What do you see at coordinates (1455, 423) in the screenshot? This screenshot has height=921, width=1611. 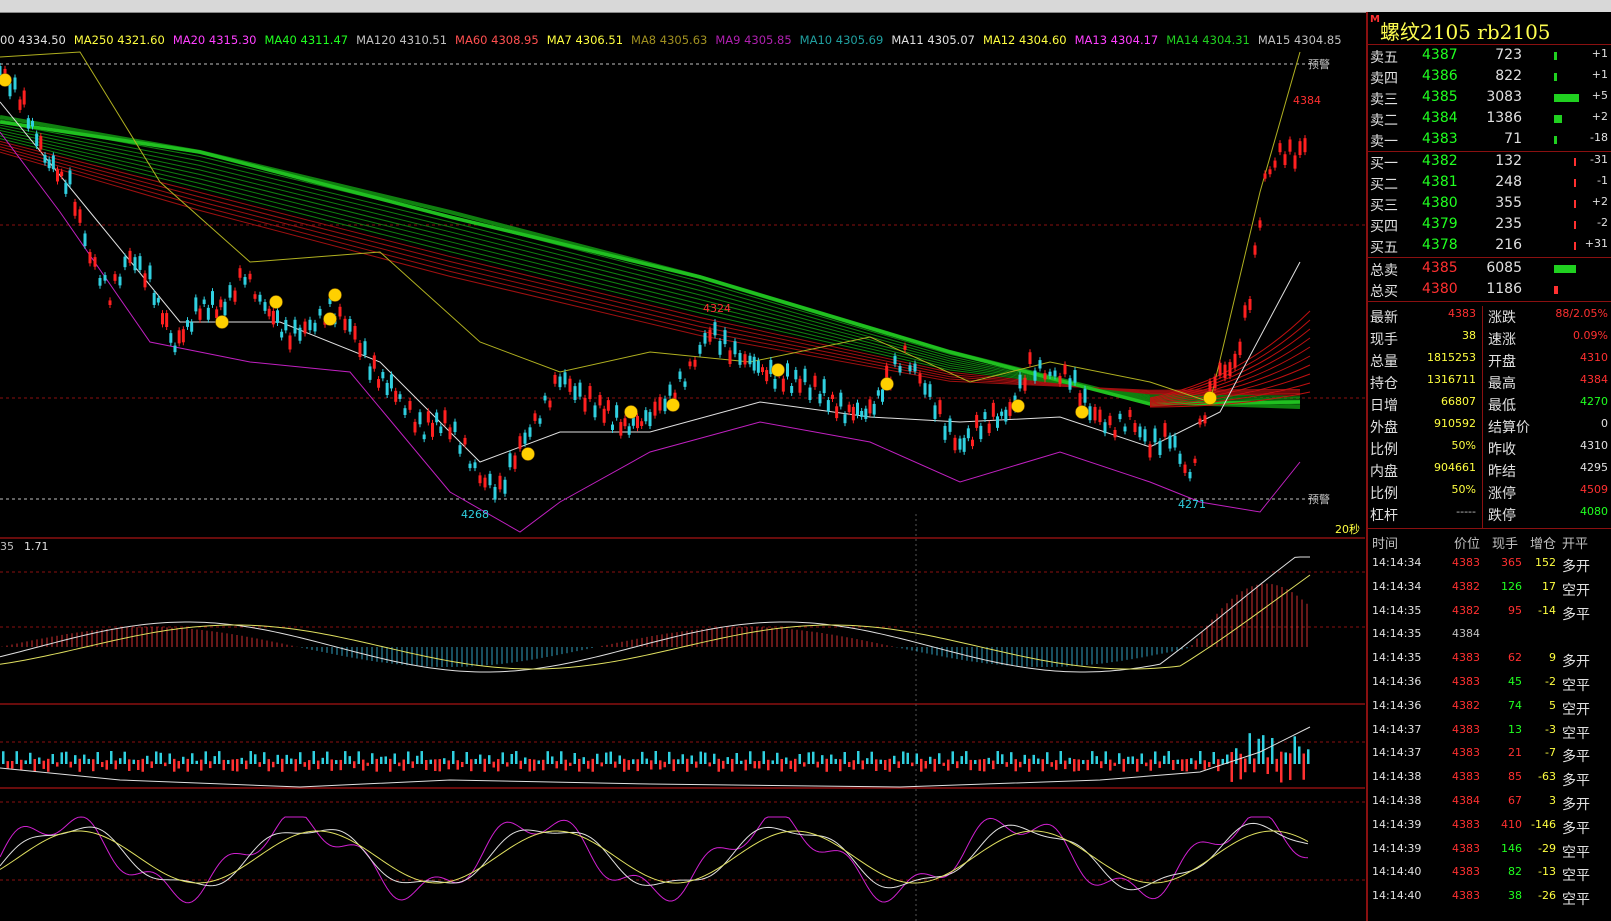 I see `stat-value: 910592` at bounding box center [1455, 423].